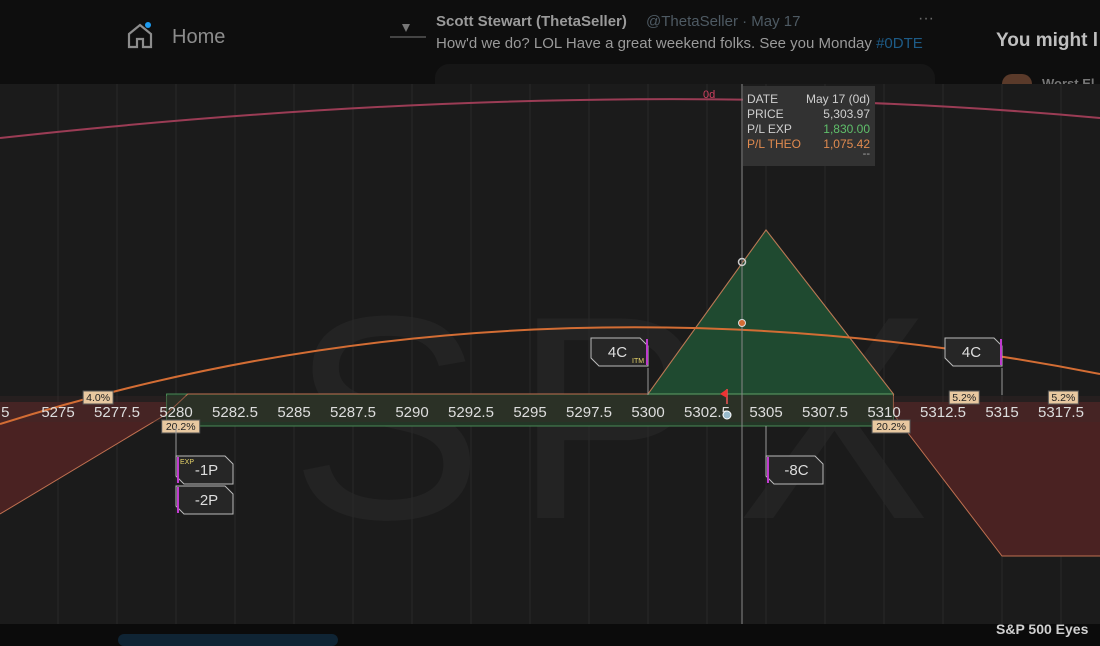 The image size is (1100, 646). Describe the element at coordinates (98, 398) in the screenshot. I see `pct-label: 4.0%` at that location.